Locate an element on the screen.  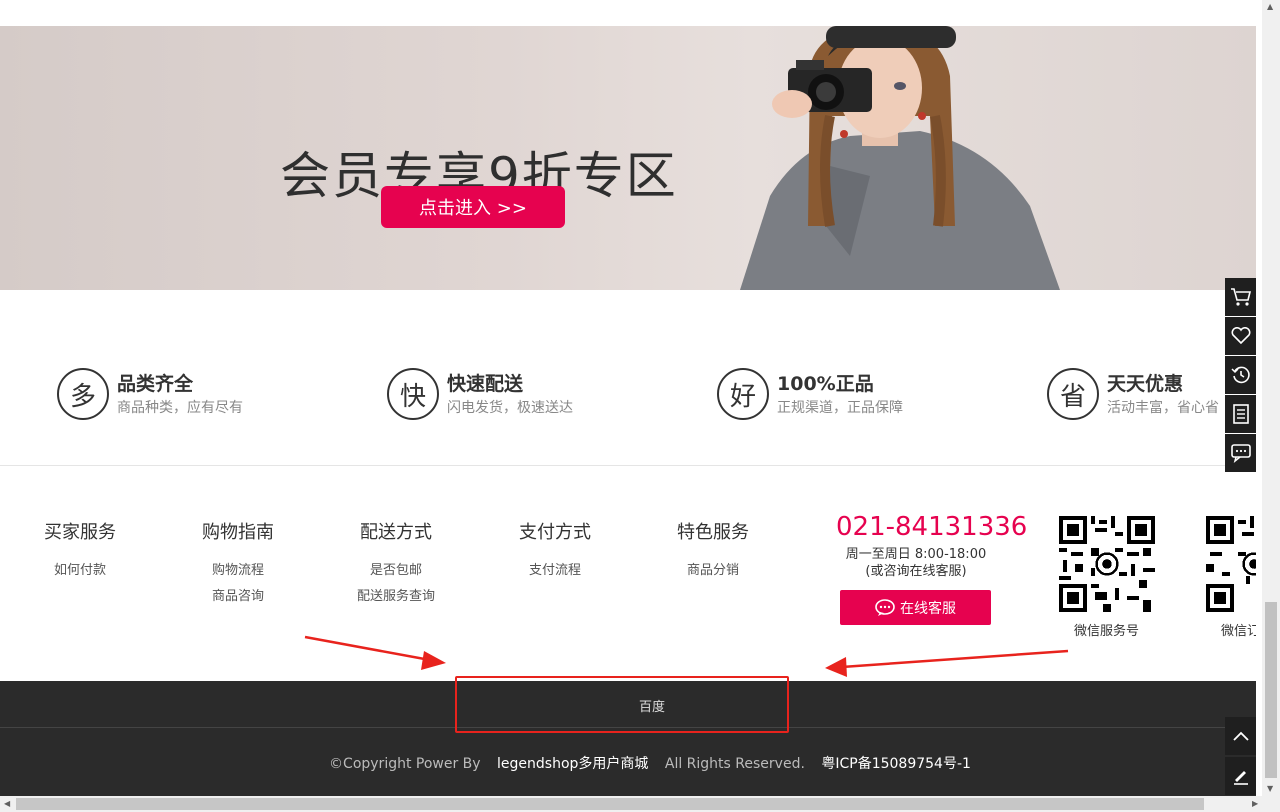
history-icon is located at coordinates (1240, 375).